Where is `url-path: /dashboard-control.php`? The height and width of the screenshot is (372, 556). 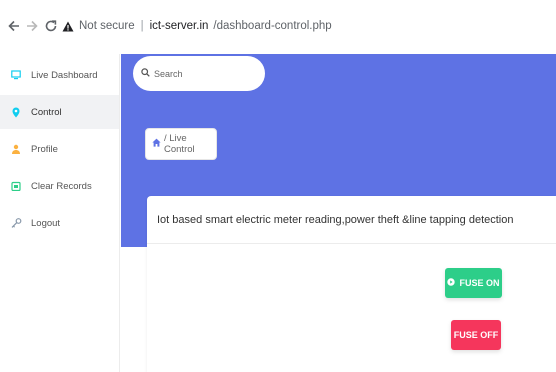 url-path: /dashboard-control.php is located at coordinates (272, 26).